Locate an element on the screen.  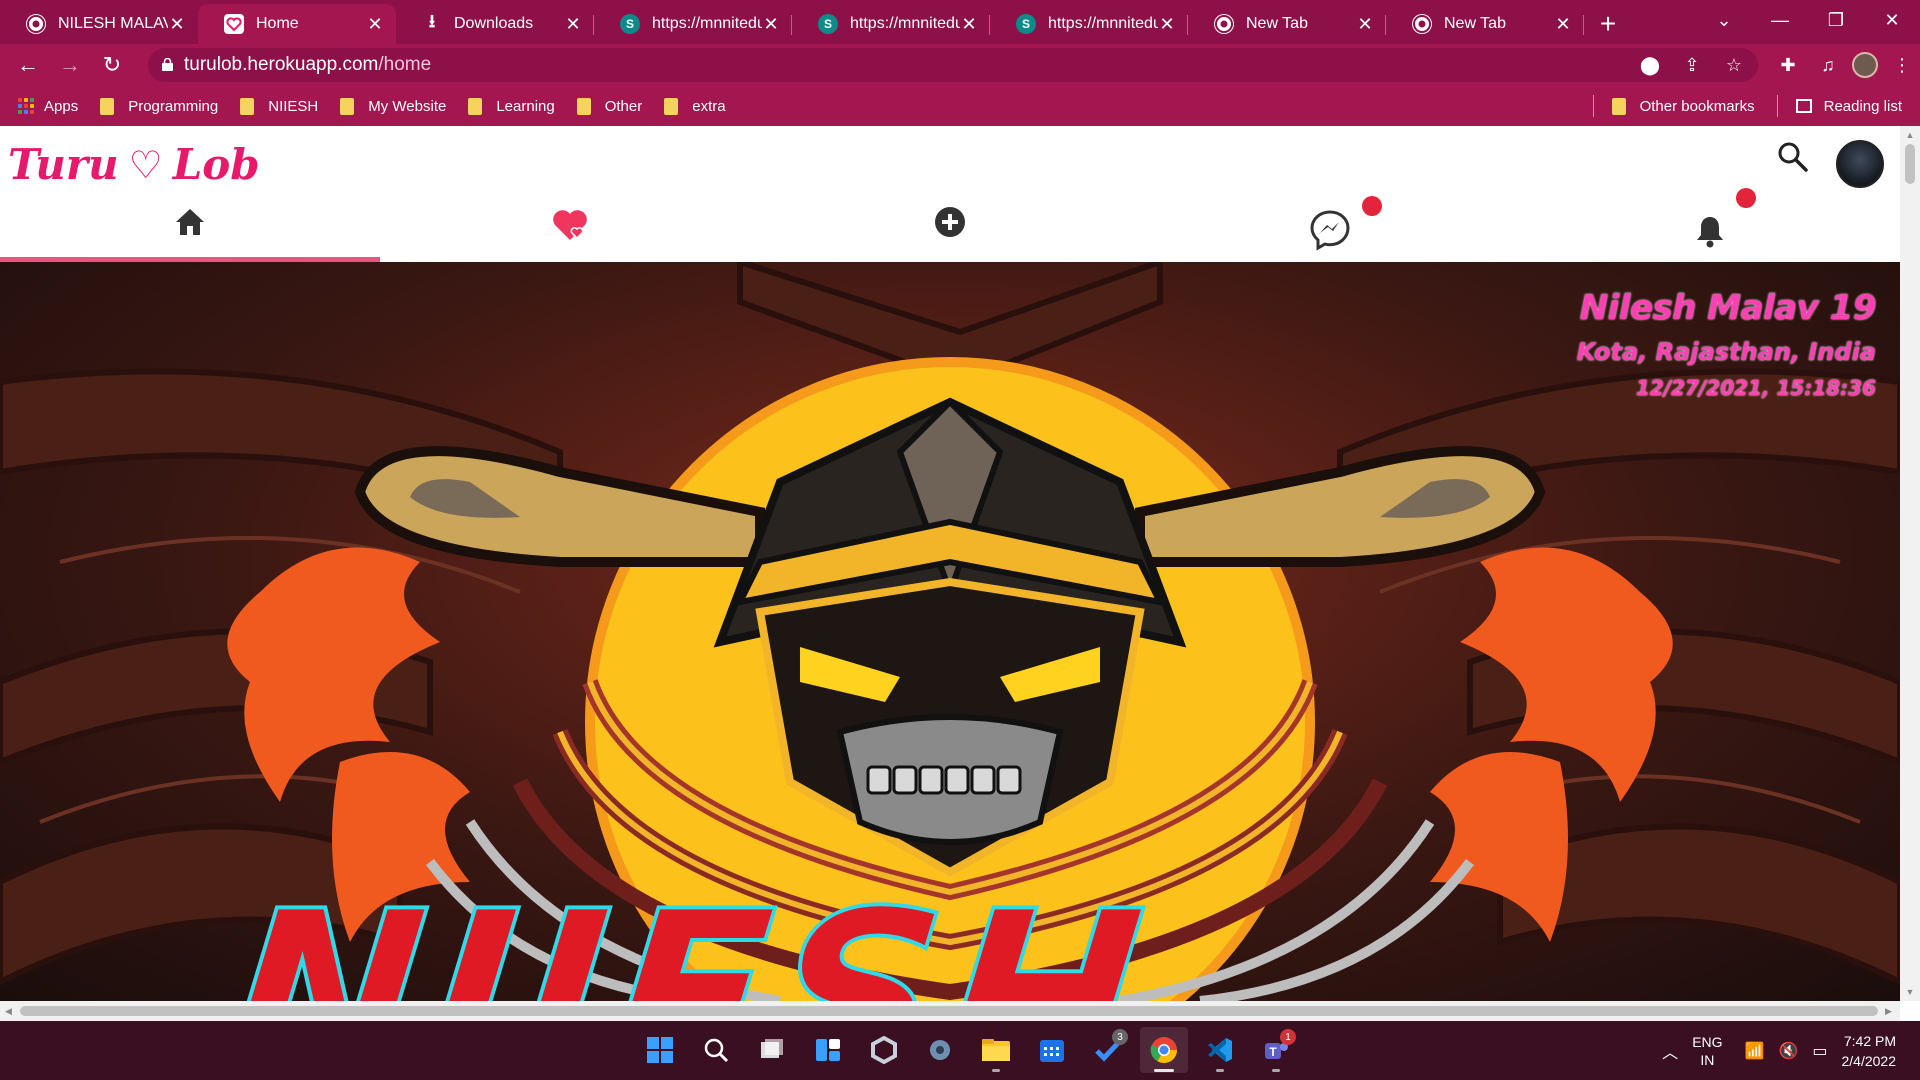
bookmark-folder-niiesh: NIIESH is located at coordinates (279, 106).